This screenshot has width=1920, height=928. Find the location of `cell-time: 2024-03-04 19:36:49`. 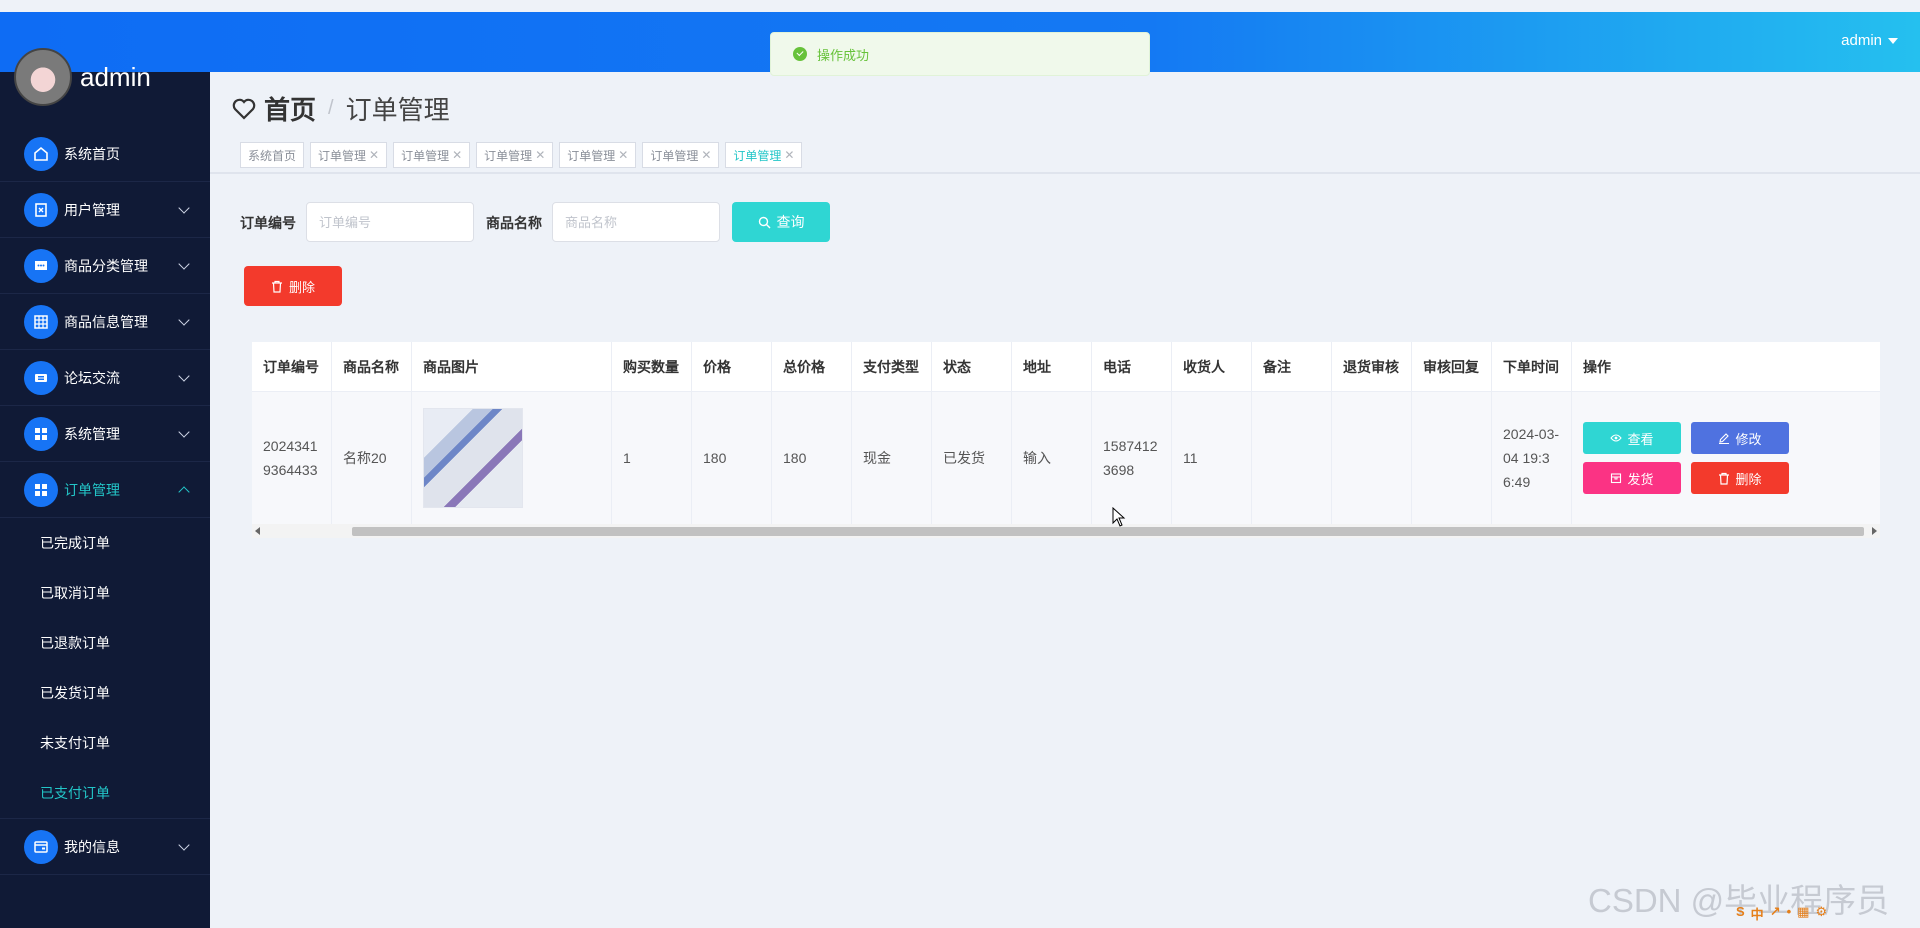

cell-time: 2024-03-04 19:36:49 is located at coordinates (1532, 458).